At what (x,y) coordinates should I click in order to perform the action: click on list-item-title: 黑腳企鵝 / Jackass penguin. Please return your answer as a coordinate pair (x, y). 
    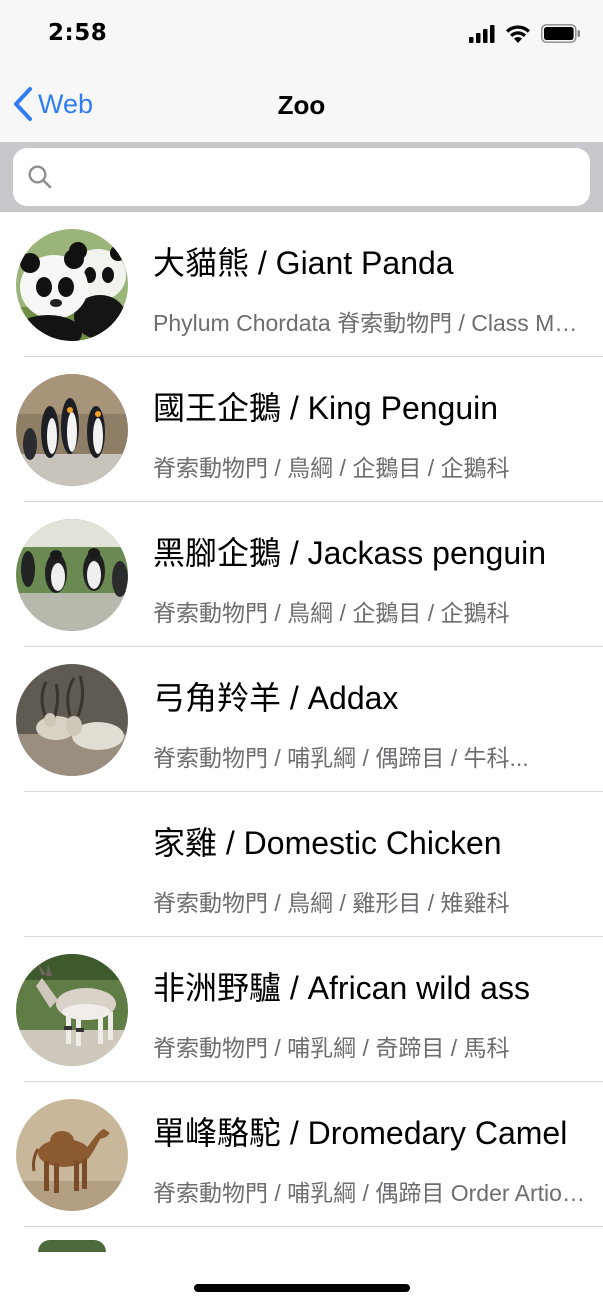
    Looking at the image, I should click on (350, 553).